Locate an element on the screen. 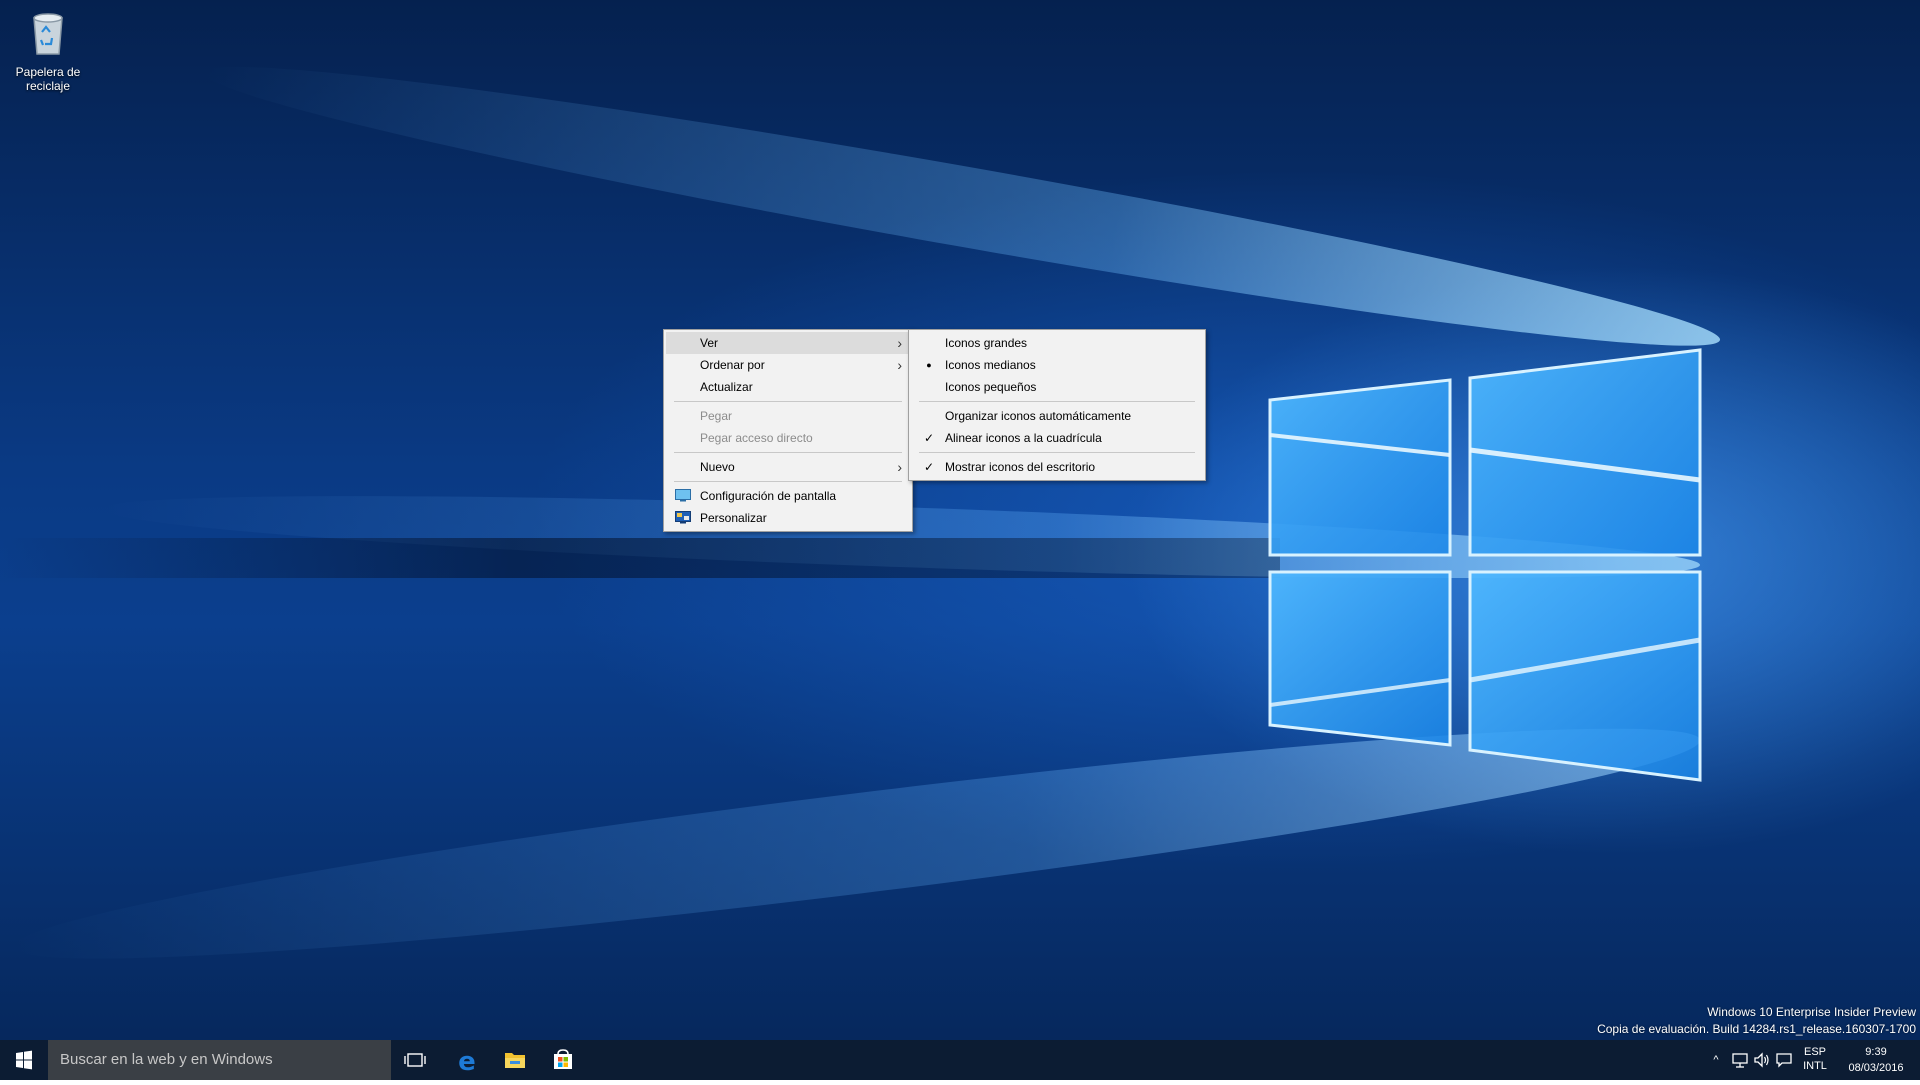  menu-item-label: Personalizar is located at coordinates (733, 518).